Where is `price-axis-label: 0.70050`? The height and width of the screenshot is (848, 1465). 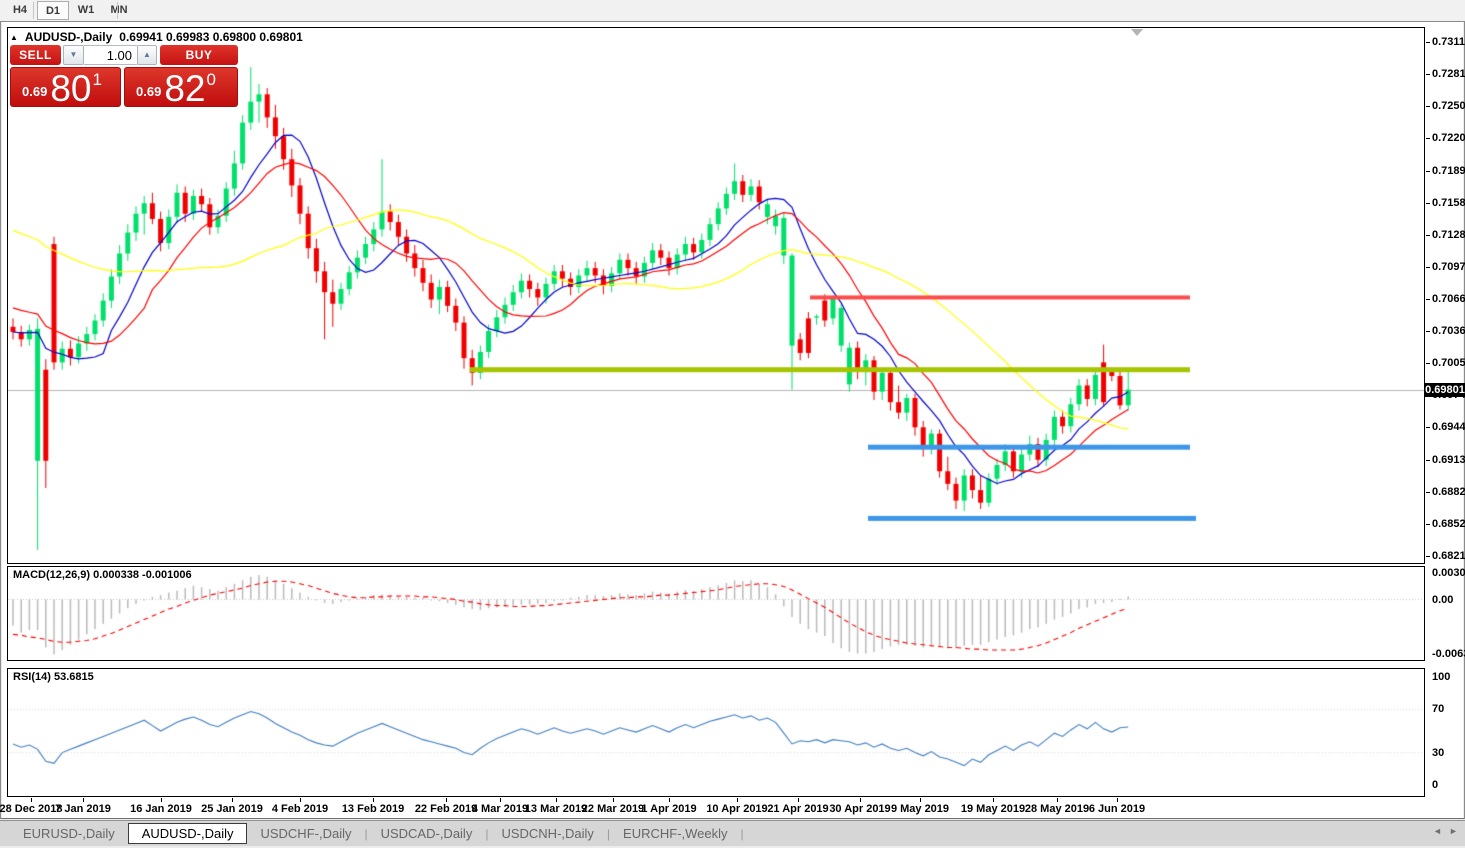
price-axis-label: 0.70050 is located at coordinates (1448, 363).